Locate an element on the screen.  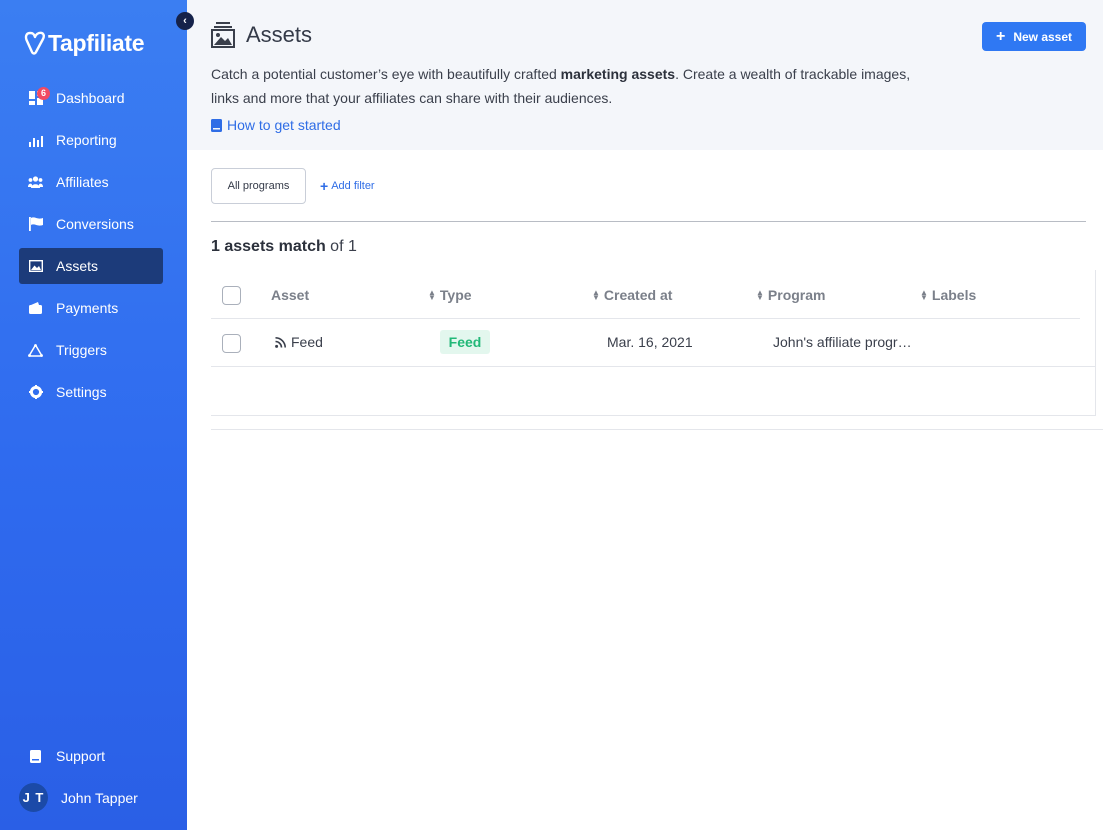
sidebar-item-label: Payments is located at coordinates (87, 308).